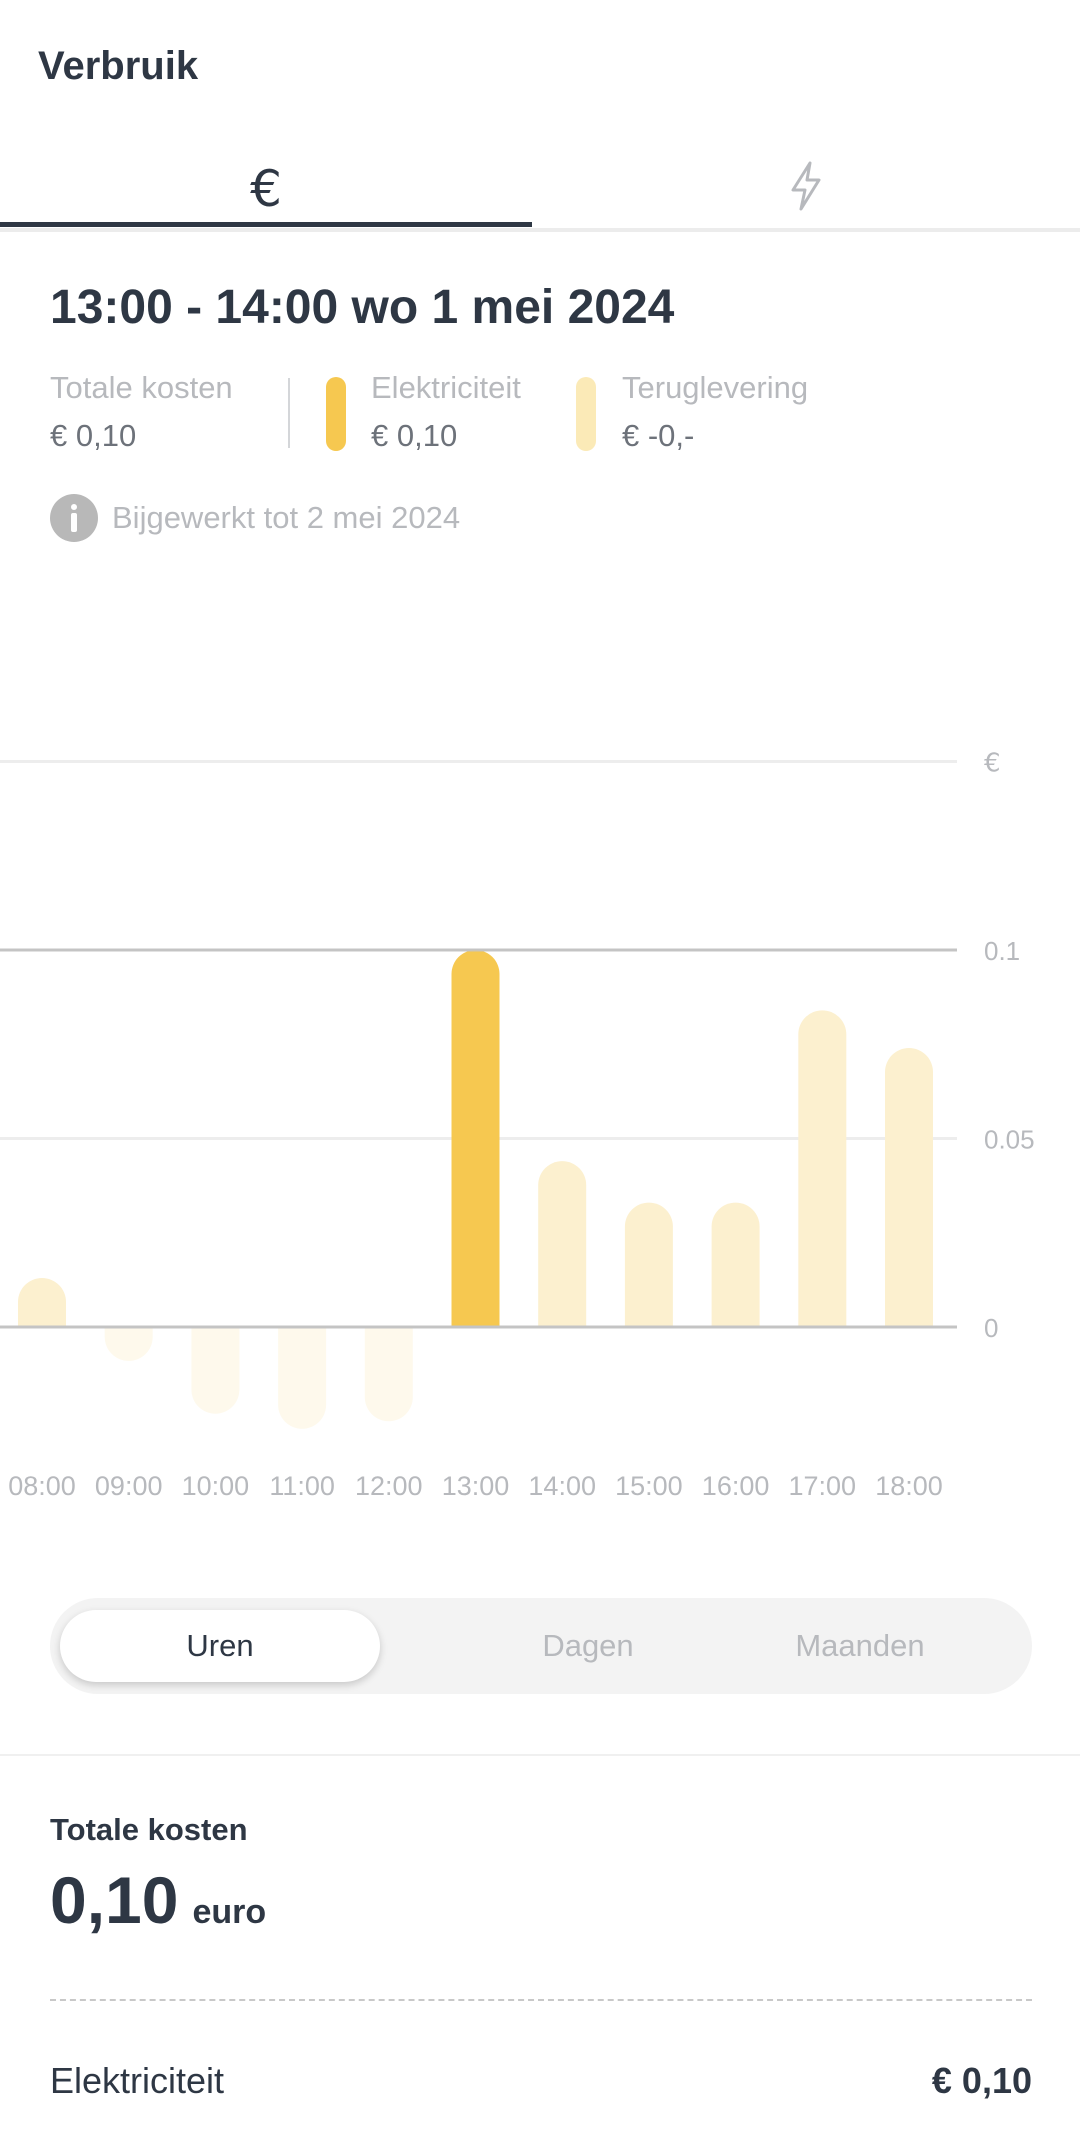  What do you see at coordinates (909, 1486) in the screenshot?
I see `chart-x-tick-label: 18:00` at bounding box center [909, 1486].